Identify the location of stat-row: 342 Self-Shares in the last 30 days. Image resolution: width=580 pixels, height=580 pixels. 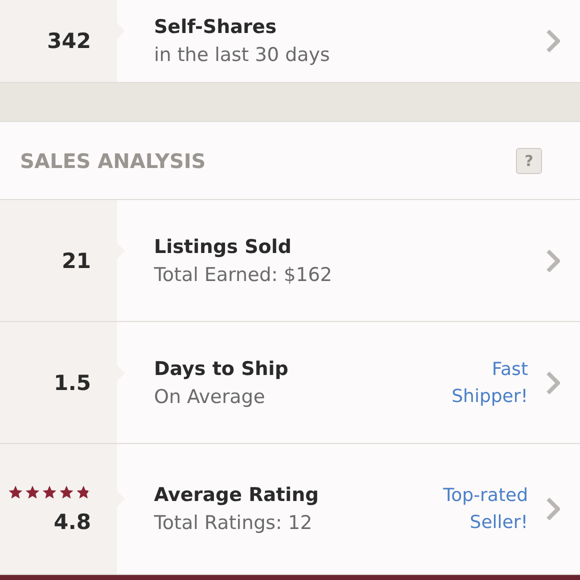
(290, 41).